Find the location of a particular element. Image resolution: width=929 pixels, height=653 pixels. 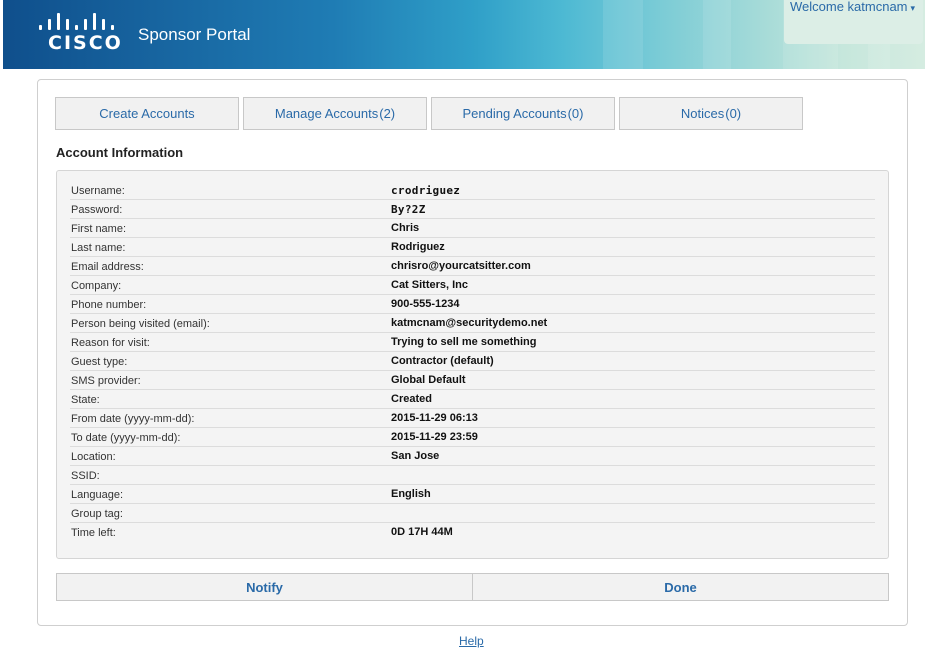

help-link: Help is located at coordinates (471, 641).